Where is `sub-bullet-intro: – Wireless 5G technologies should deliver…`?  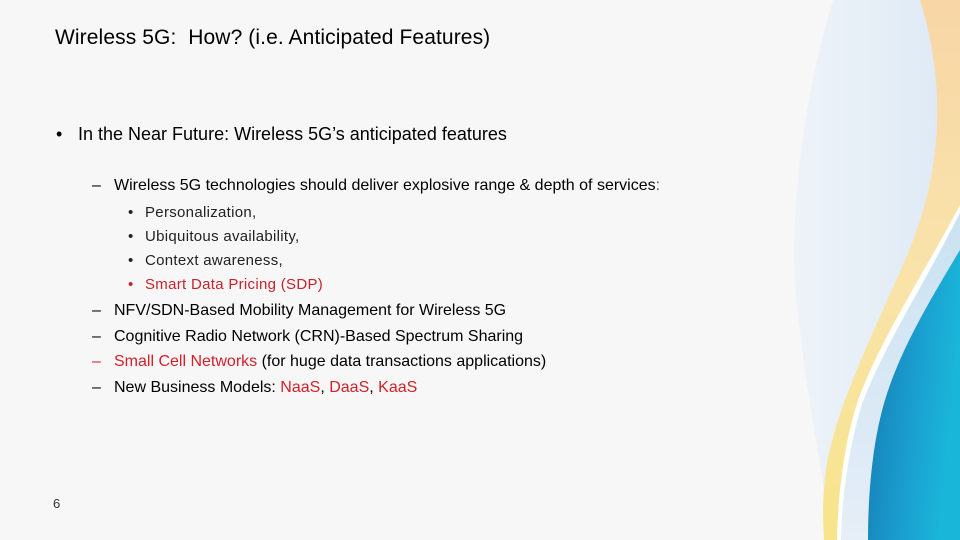
sub-bullet-intro: – Wireless 5G technologies should deliver… is located at coordinates (376, 186).